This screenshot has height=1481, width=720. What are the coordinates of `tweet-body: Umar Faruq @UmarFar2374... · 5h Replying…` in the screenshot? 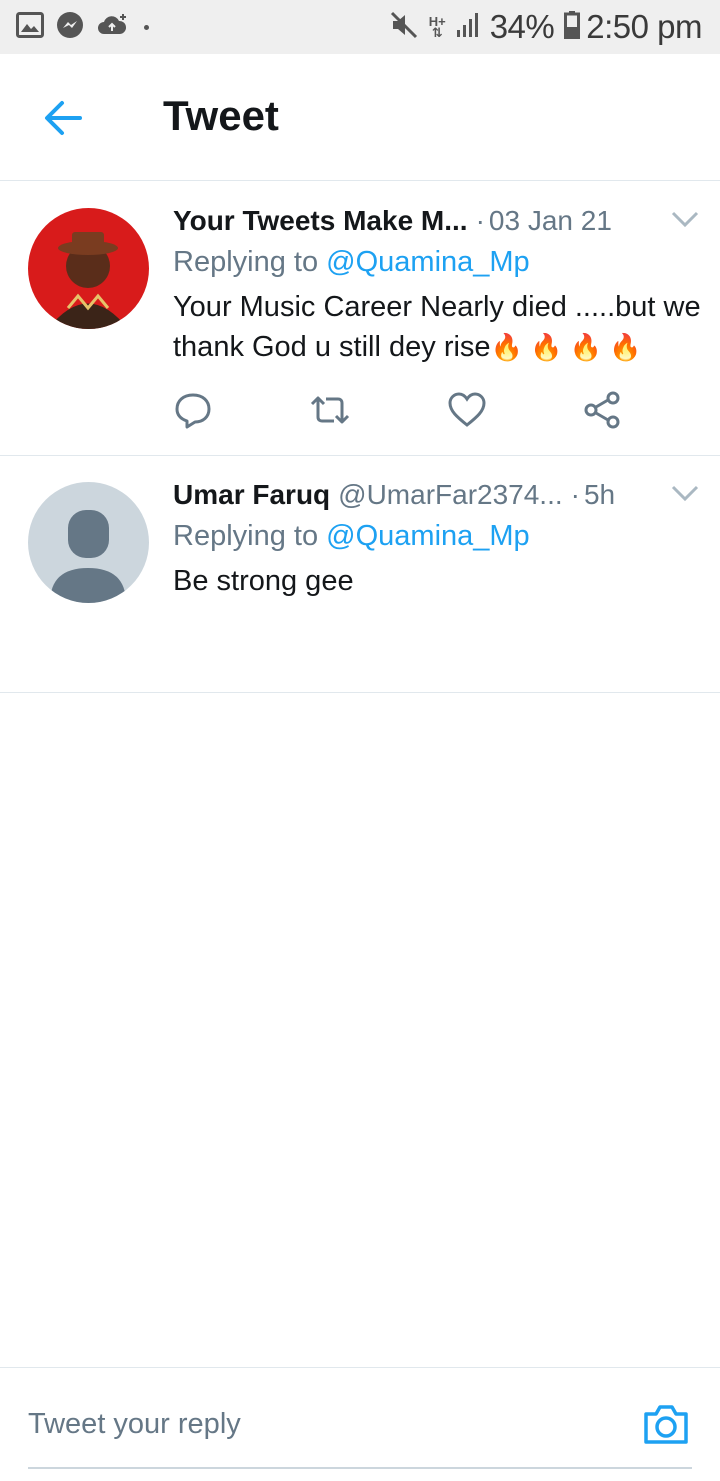 It's located at (437, 538).